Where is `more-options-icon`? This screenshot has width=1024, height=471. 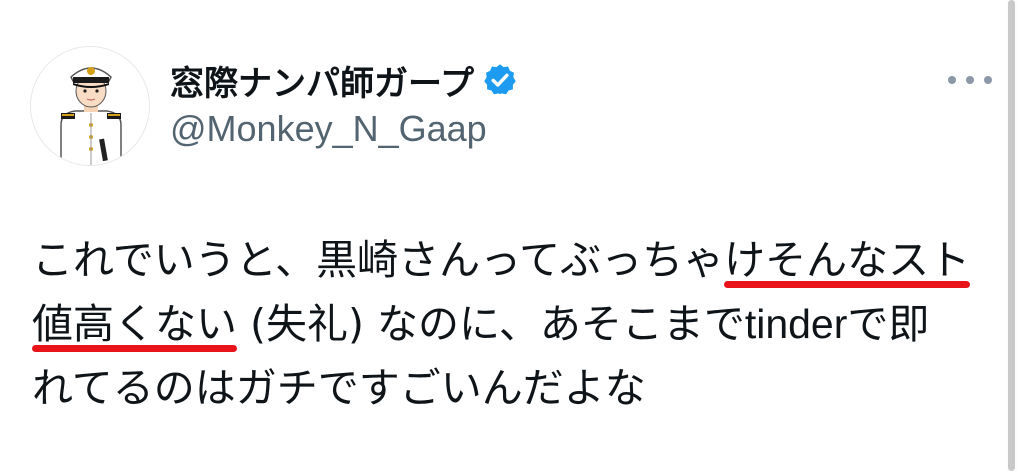
more-options-icon is located at coordinates (970, 80).